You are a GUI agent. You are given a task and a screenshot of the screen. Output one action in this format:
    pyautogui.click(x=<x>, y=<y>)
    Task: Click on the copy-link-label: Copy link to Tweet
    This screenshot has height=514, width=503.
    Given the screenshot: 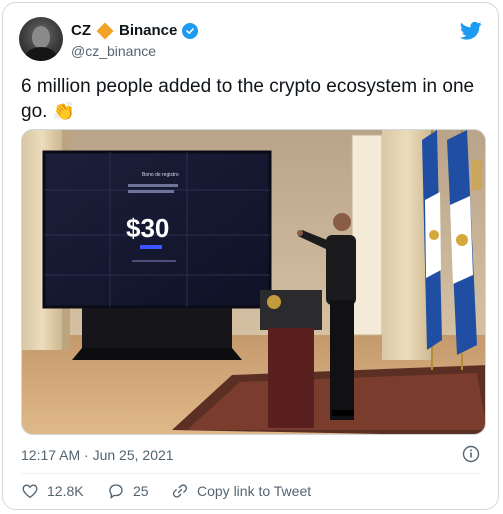 What is the action you would take?
    pyautogui.click(x=254, y=491)
    